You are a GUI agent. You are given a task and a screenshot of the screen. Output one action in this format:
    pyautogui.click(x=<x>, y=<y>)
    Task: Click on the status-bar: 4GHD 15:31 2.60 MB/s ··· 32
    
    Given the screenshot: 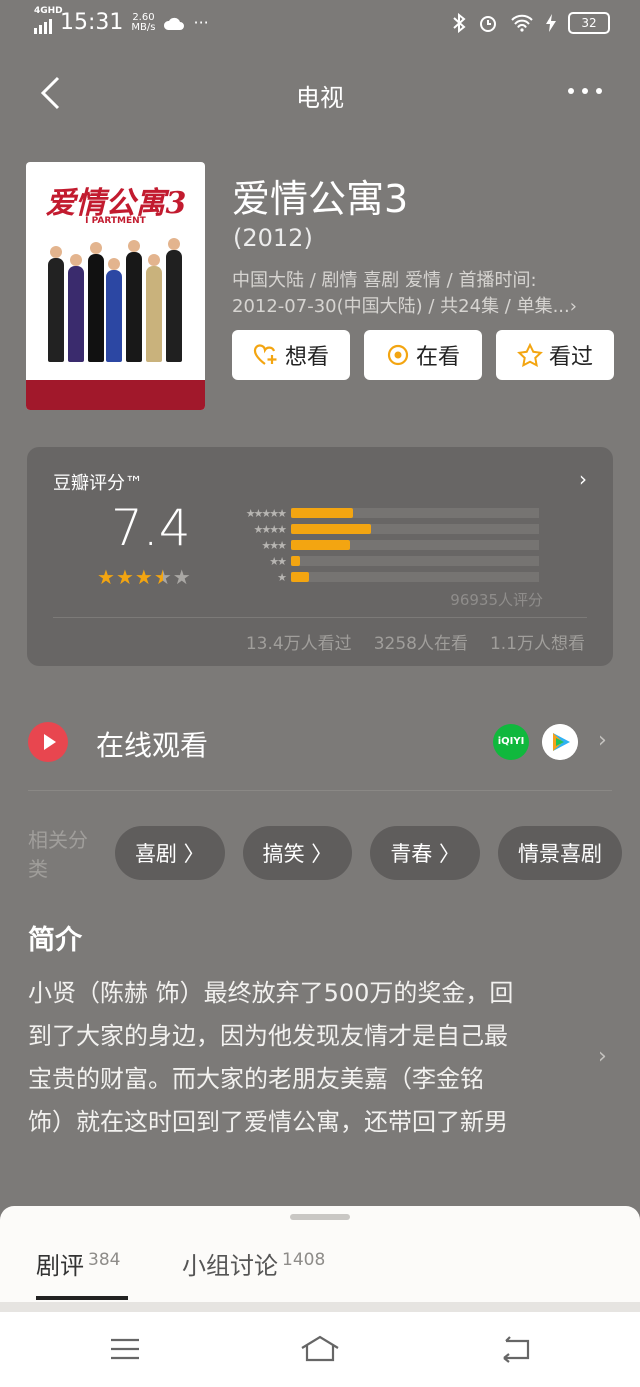 What is the action you would take?
    pyautogui.click(x=320, y=25)
    